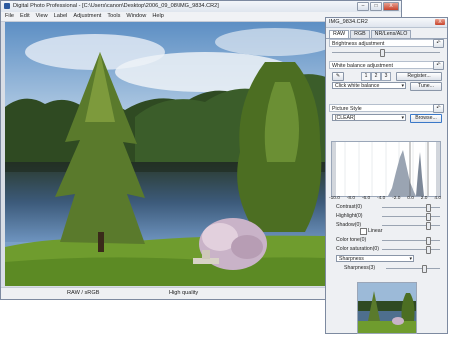 The image size is (450, 337). I want to click on picture-style-header: Picture Style, so click(386, 108).